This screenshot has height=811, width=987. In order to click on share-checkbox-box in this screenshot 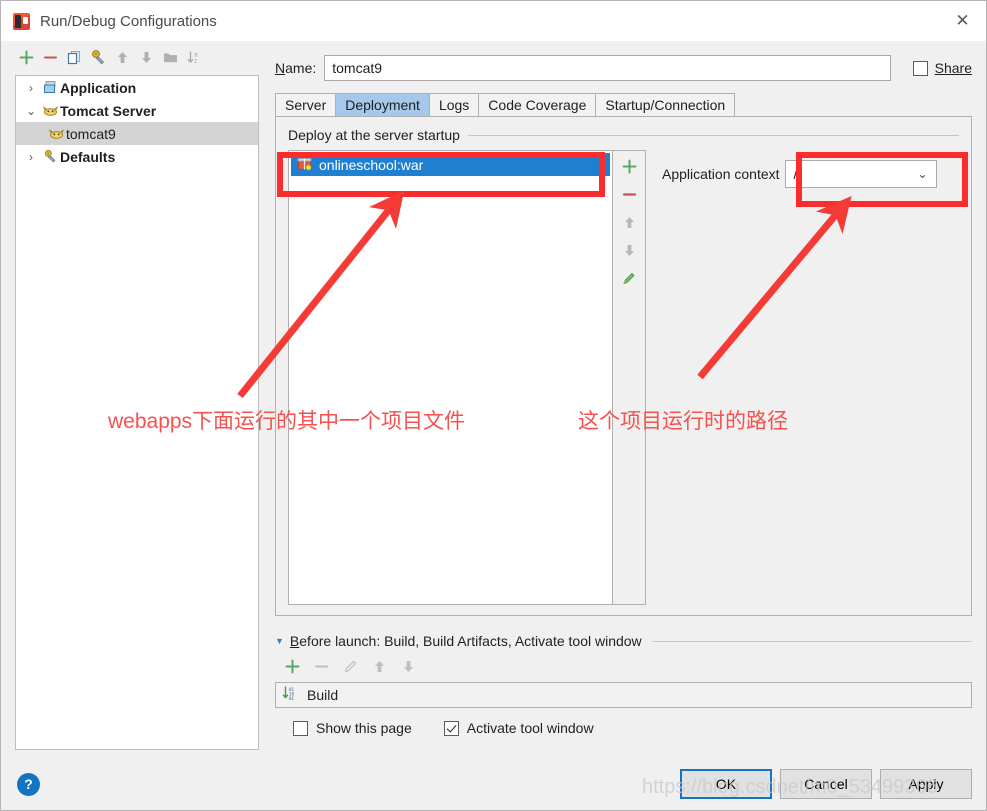, I will do `click(920, 68)`.